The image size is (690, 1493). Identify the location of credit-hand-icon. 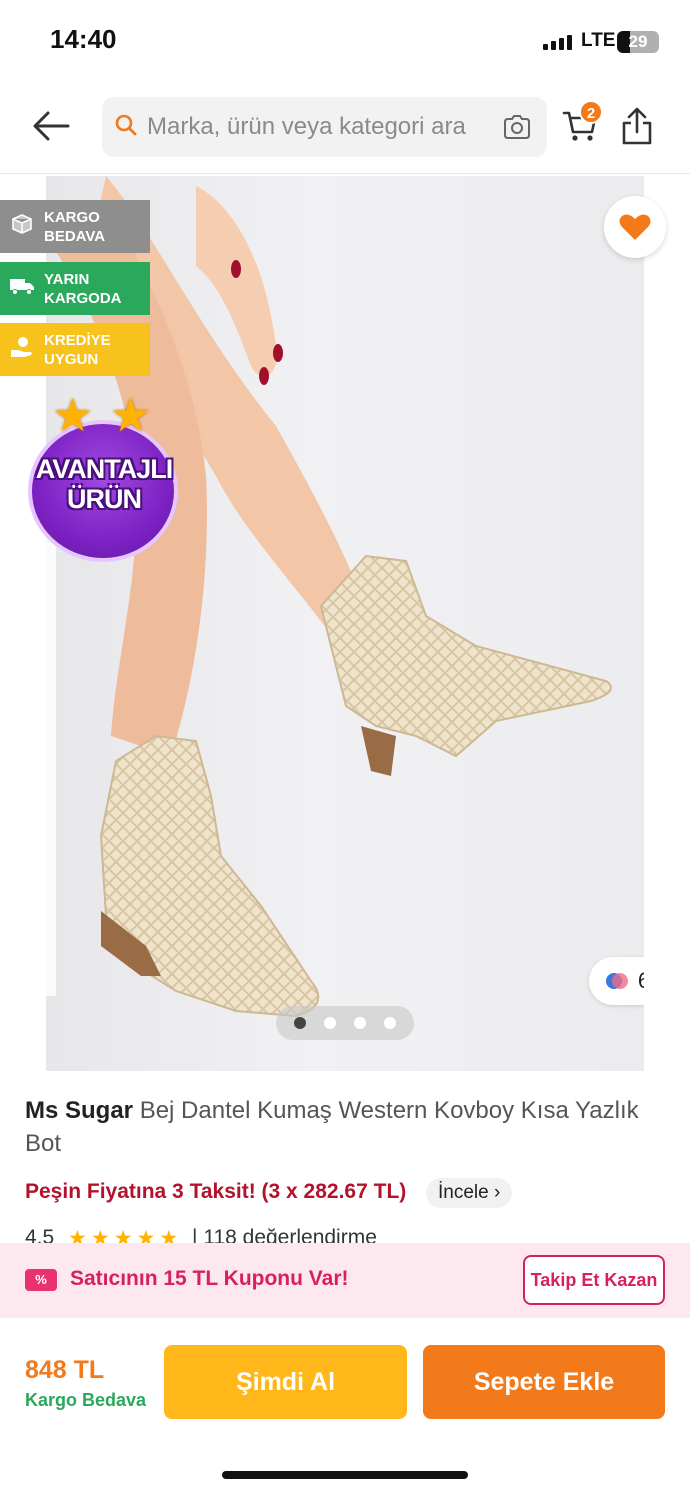
(22, 350).